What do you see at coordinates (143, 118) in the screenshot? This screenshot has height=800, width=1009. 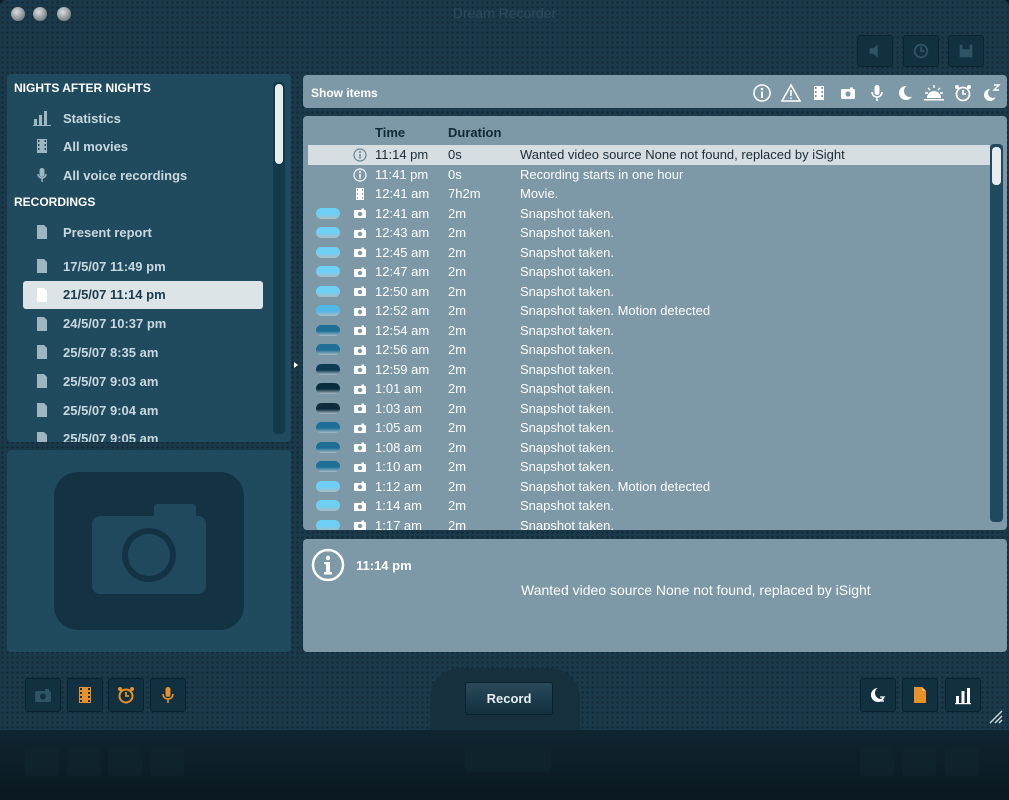 I see `sidebar-item-statistics: Statistics` at bounding box center [143, 118].